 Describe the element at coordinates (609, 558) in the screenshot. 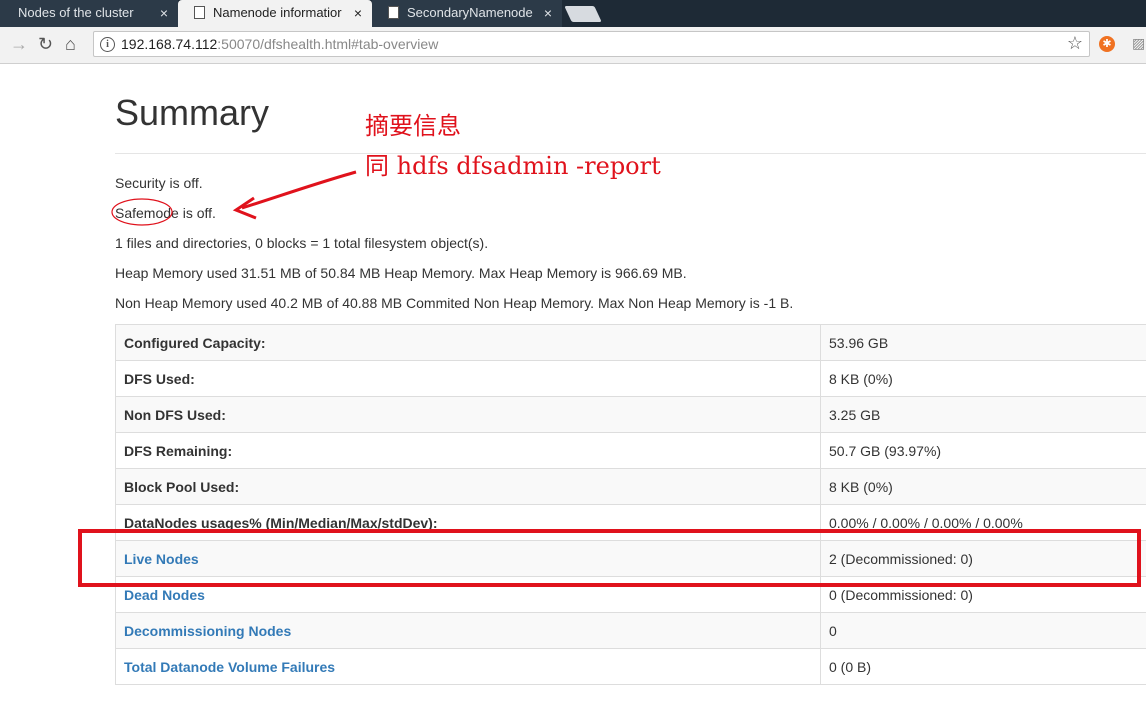

I see `highlight-box` at that location.